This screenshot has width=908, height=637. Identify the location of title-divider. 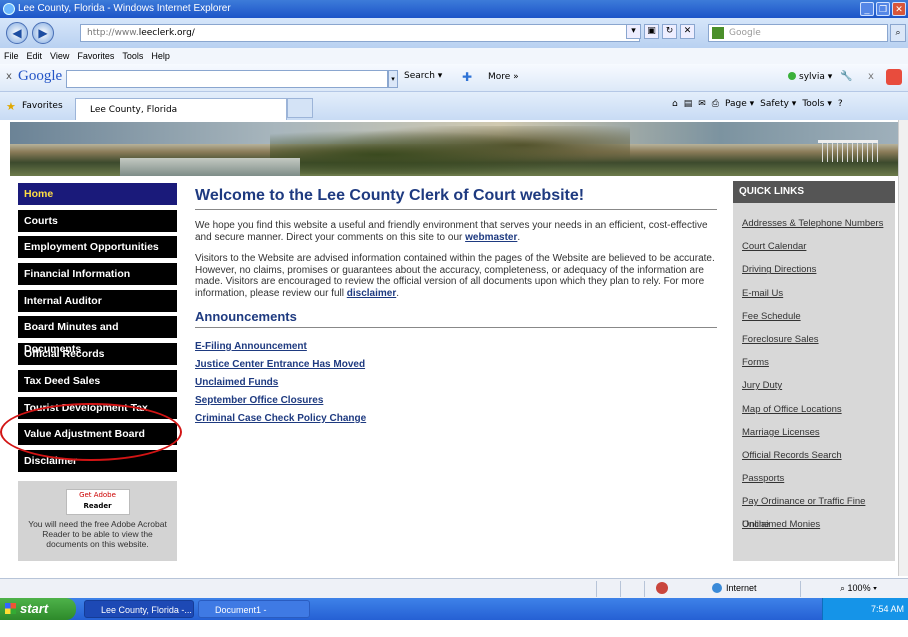
(456, 209).